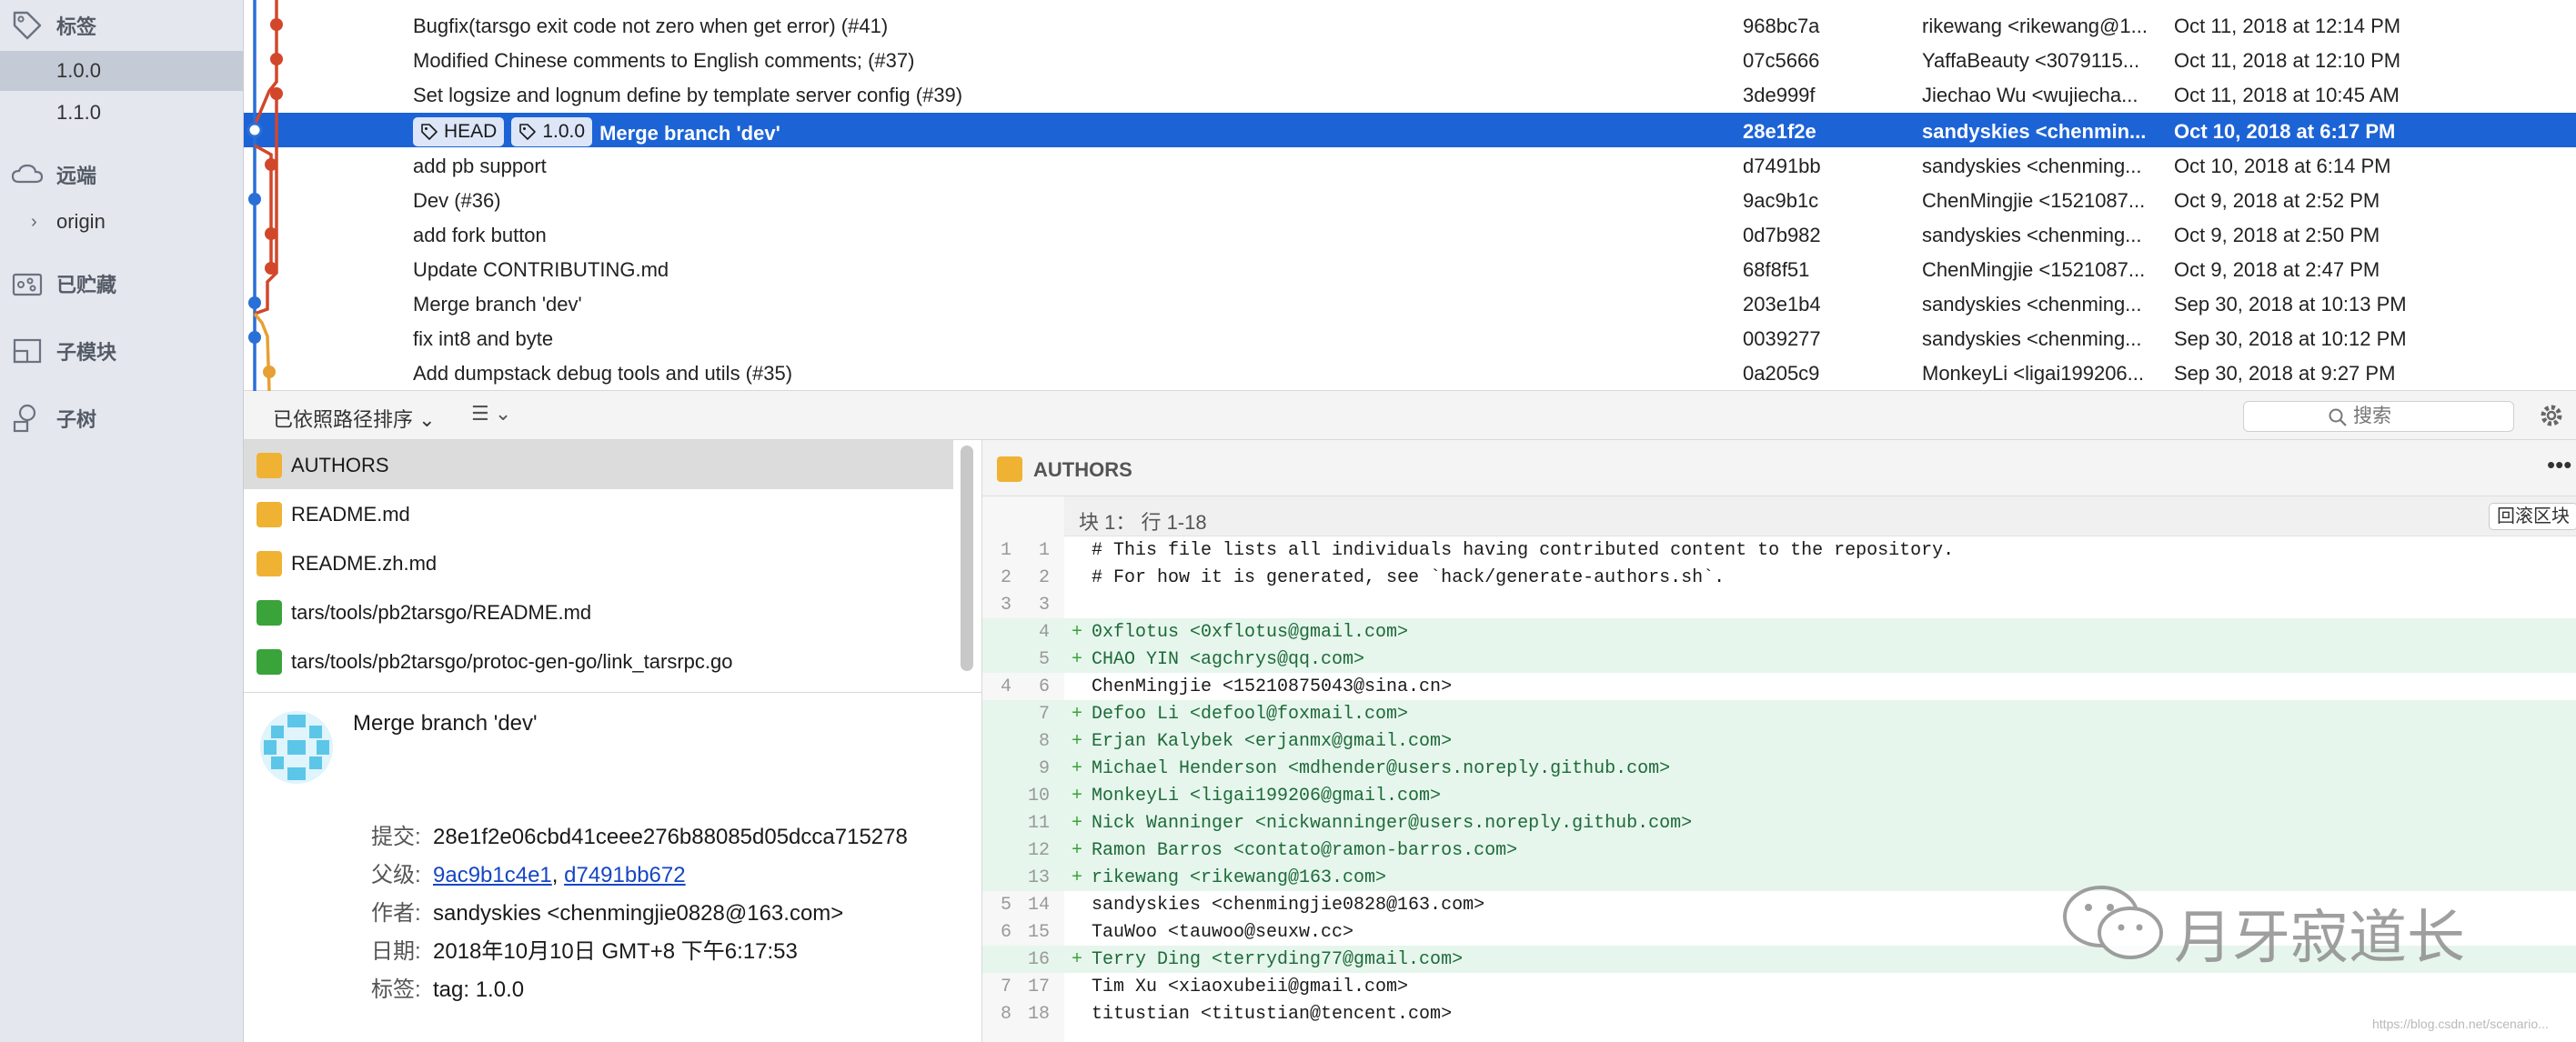  What do you see at coordinates (1779, 632) in the screenshot?
I see `diff-line-added: 4 0xflotus <0xflotus@gmail.com> +` at bounding box center [1779, 632].